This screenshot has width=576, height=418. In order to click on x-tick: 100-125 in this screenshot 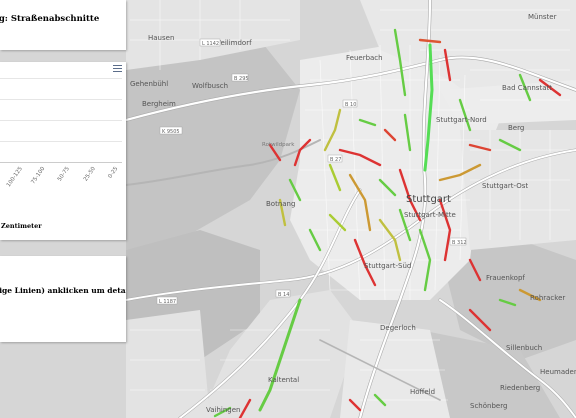, I will do `click(14, 177)`.